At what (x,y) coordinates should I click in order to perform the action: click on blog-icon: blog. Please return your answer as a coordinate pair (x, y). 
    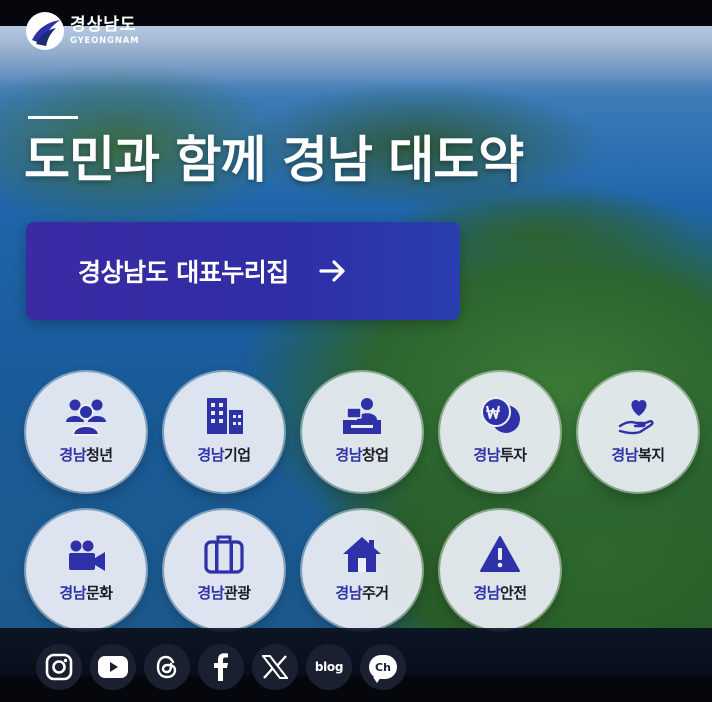
    Looking at the image, I should click on (329, 667).